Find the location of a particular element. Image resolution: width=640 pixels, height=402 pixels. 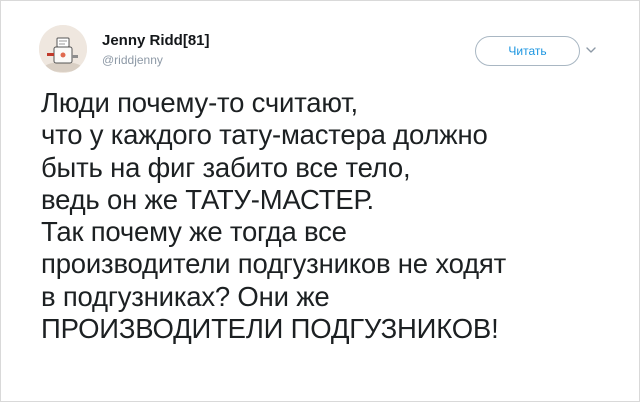

avatar is located at coordinates (63, 49).